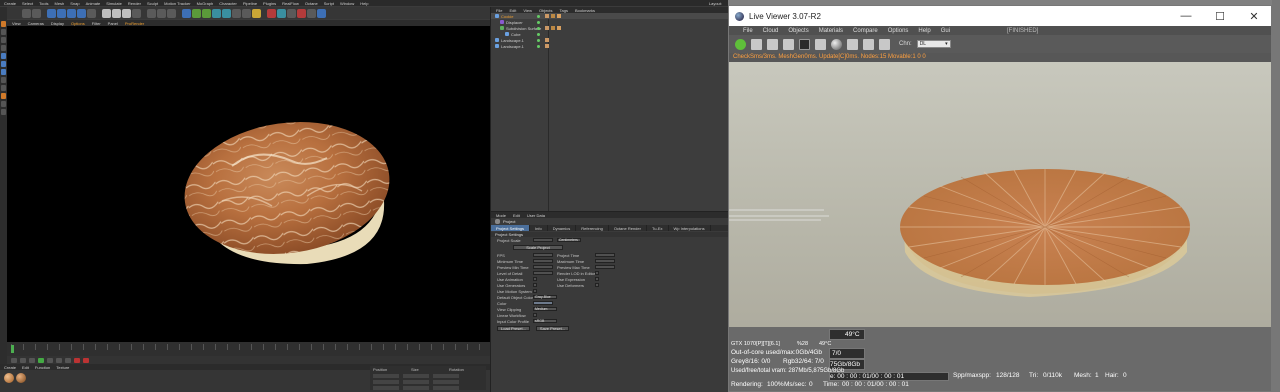  Describe the element at coordinates (42, 367) in the screenshot. I see `mat-menu-function: Function` at that location.